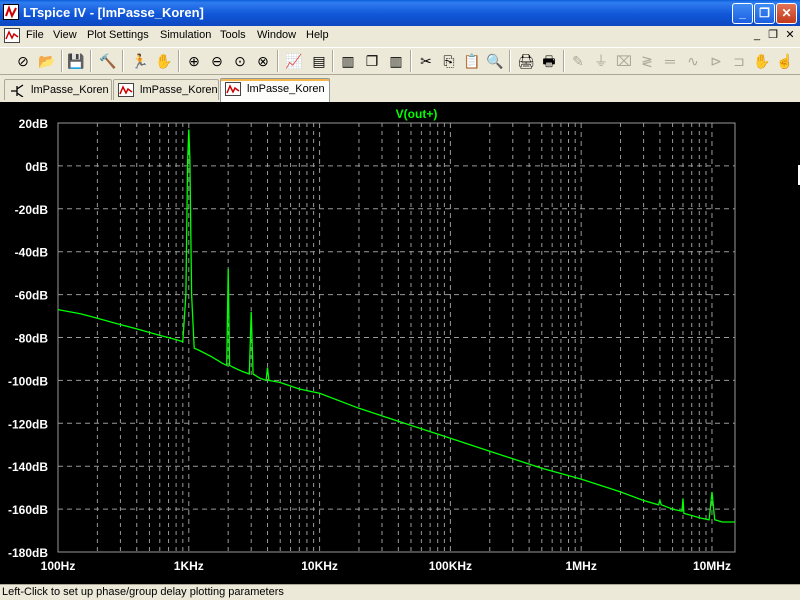 The image size is (800, 600). What do you see at coordinates (58, 566) in the screenshot?
I see `x-tick-label: 100Hz` at bounding box center [58, 566].